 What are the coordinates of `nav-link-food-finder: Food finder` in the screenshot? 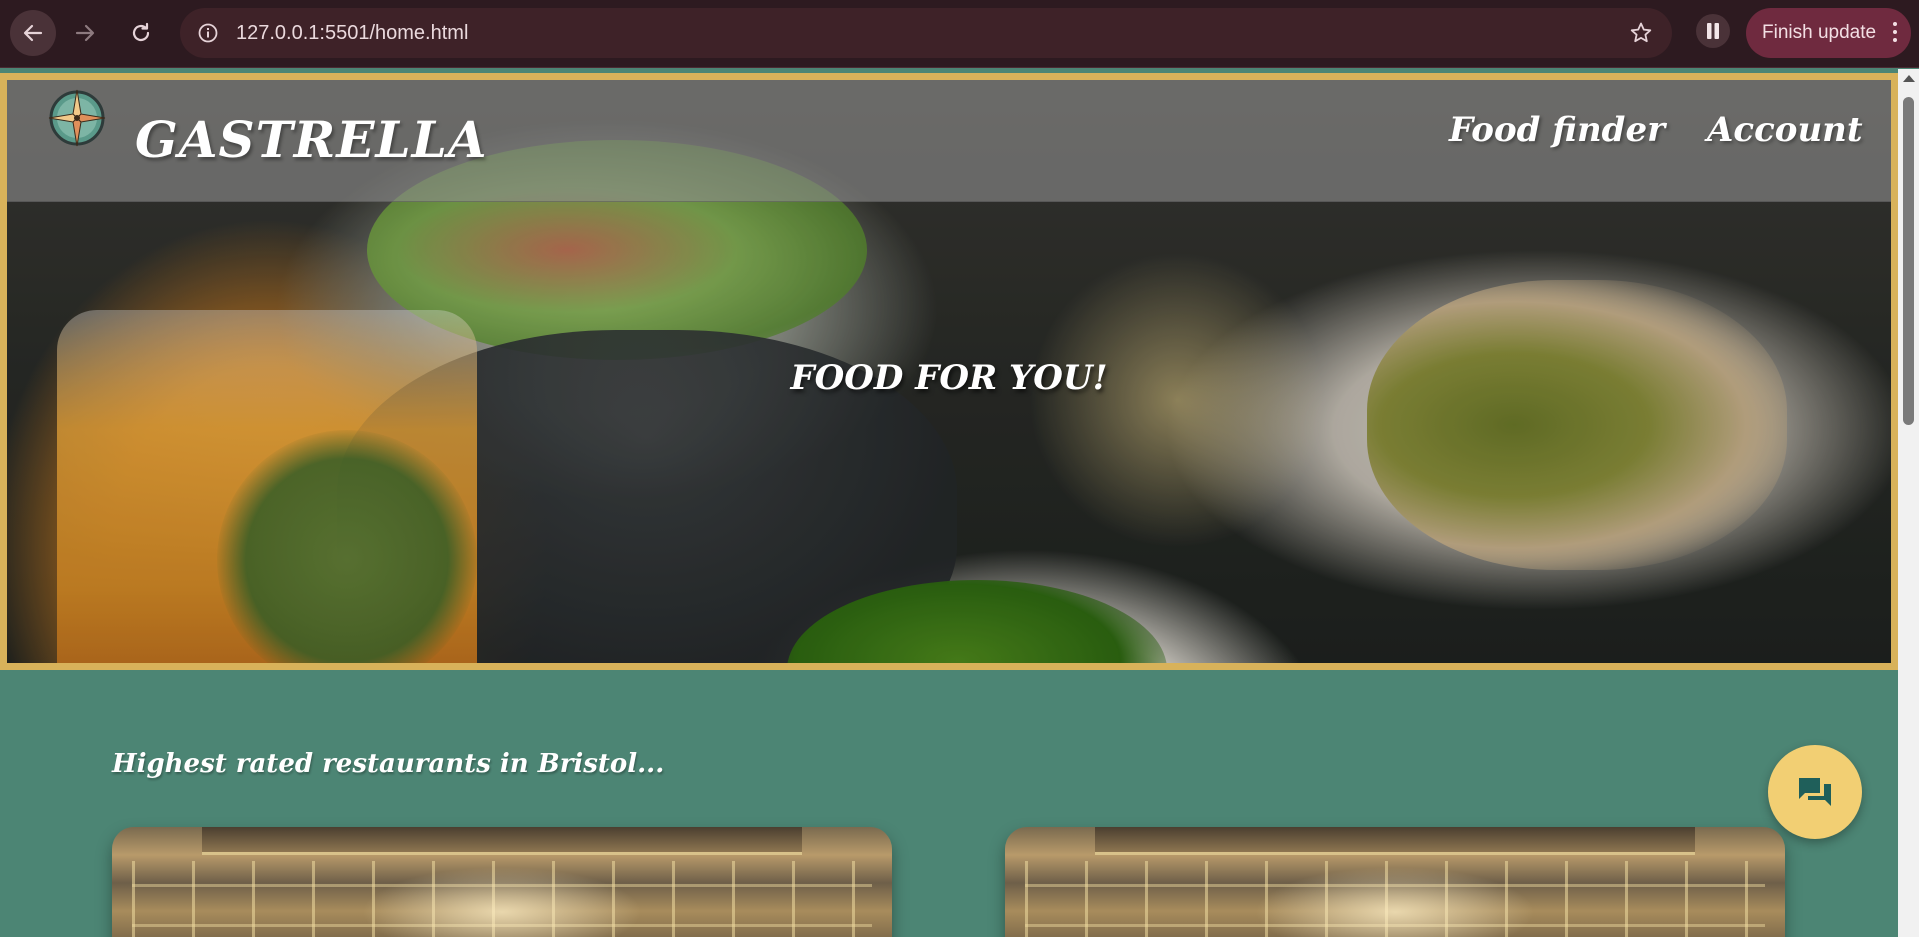 It's located at (1557, 130).